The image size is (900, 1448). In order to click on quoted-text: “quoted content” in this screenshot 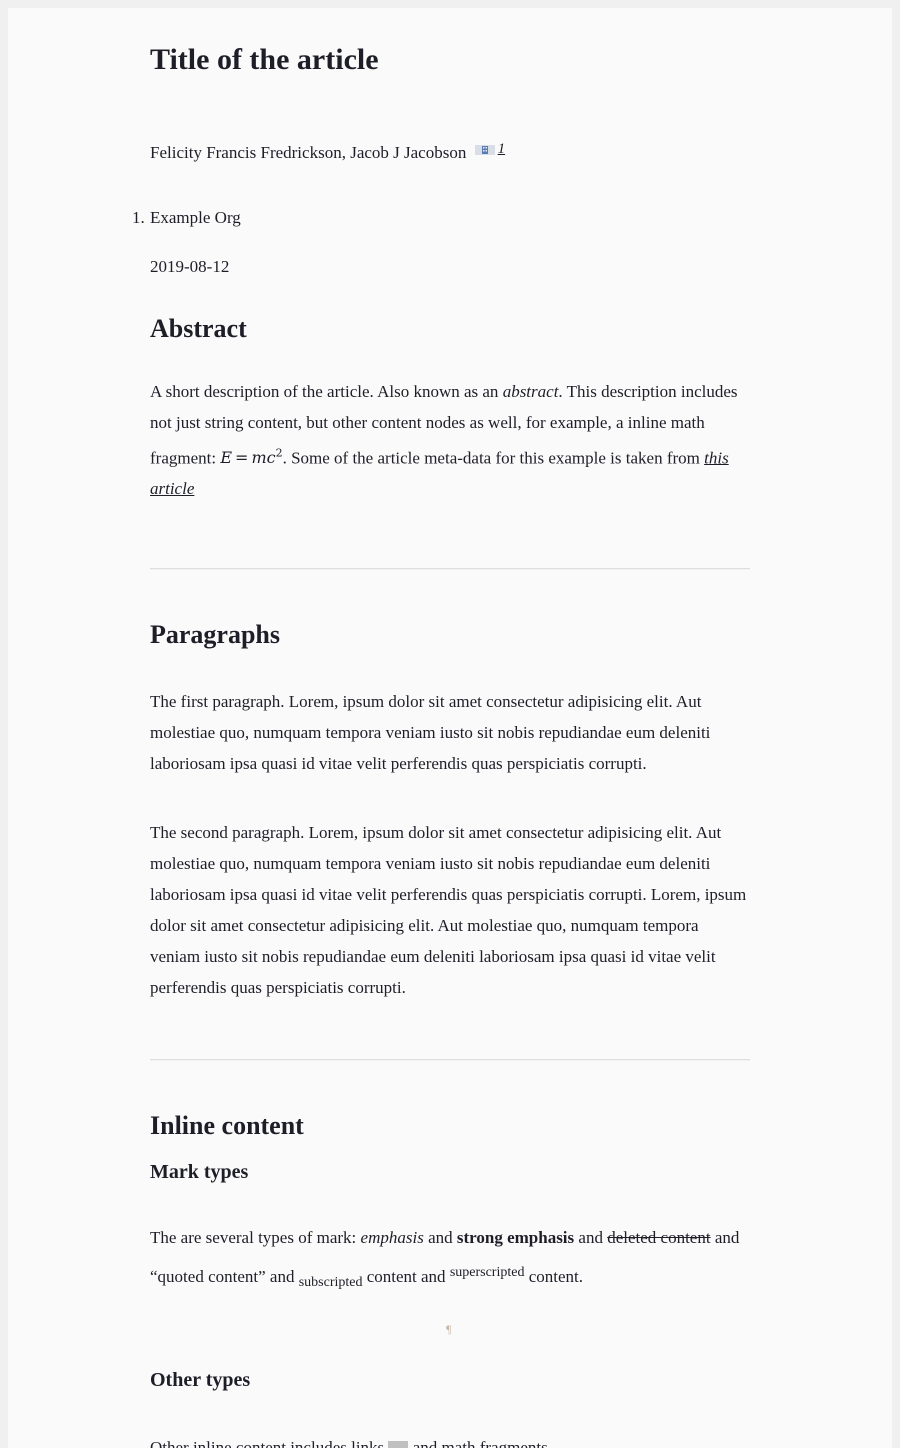, I will do `click(208, 1276)`.